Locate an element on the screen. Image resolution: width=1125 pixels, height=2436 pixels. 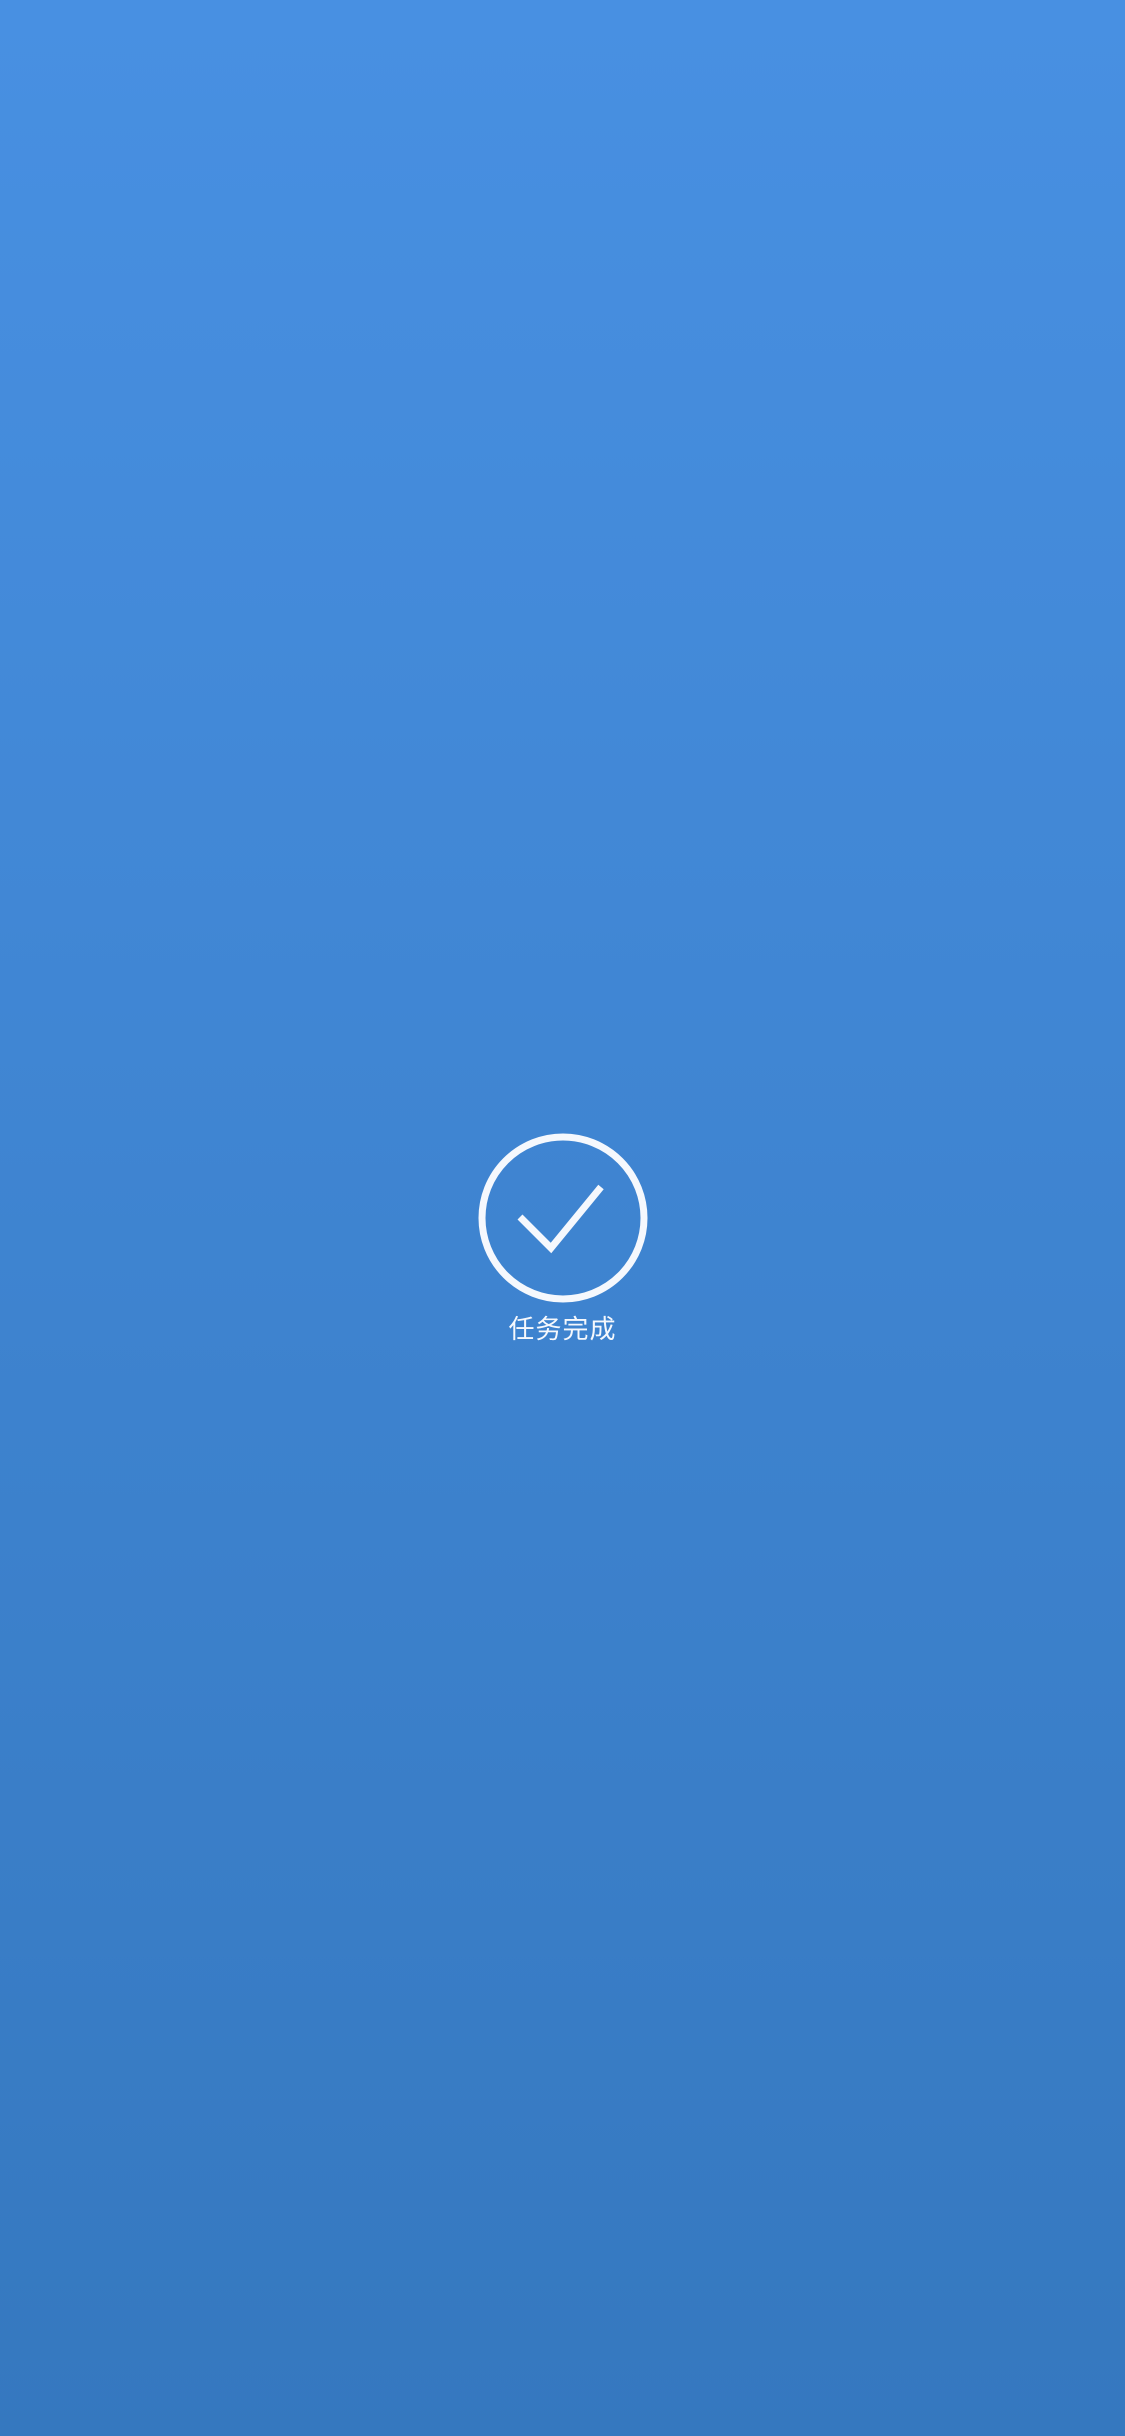
success-panel: 任务完成 is located at coordinates (562, 1242).